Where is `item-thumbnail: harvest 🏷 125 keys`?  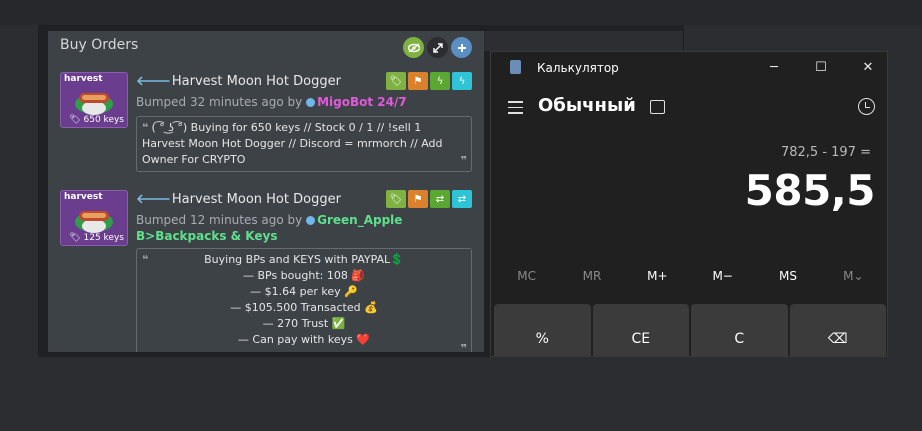 item-thumbnail: harvest 🏷 125 keys is located at coordinates (94, 218).